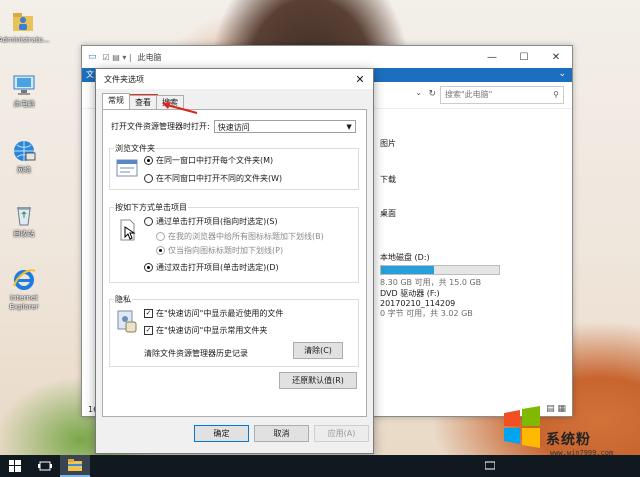  Describe the element at coordinates (127, 321) in the screenshot. I see `privacy-icon` at that location.